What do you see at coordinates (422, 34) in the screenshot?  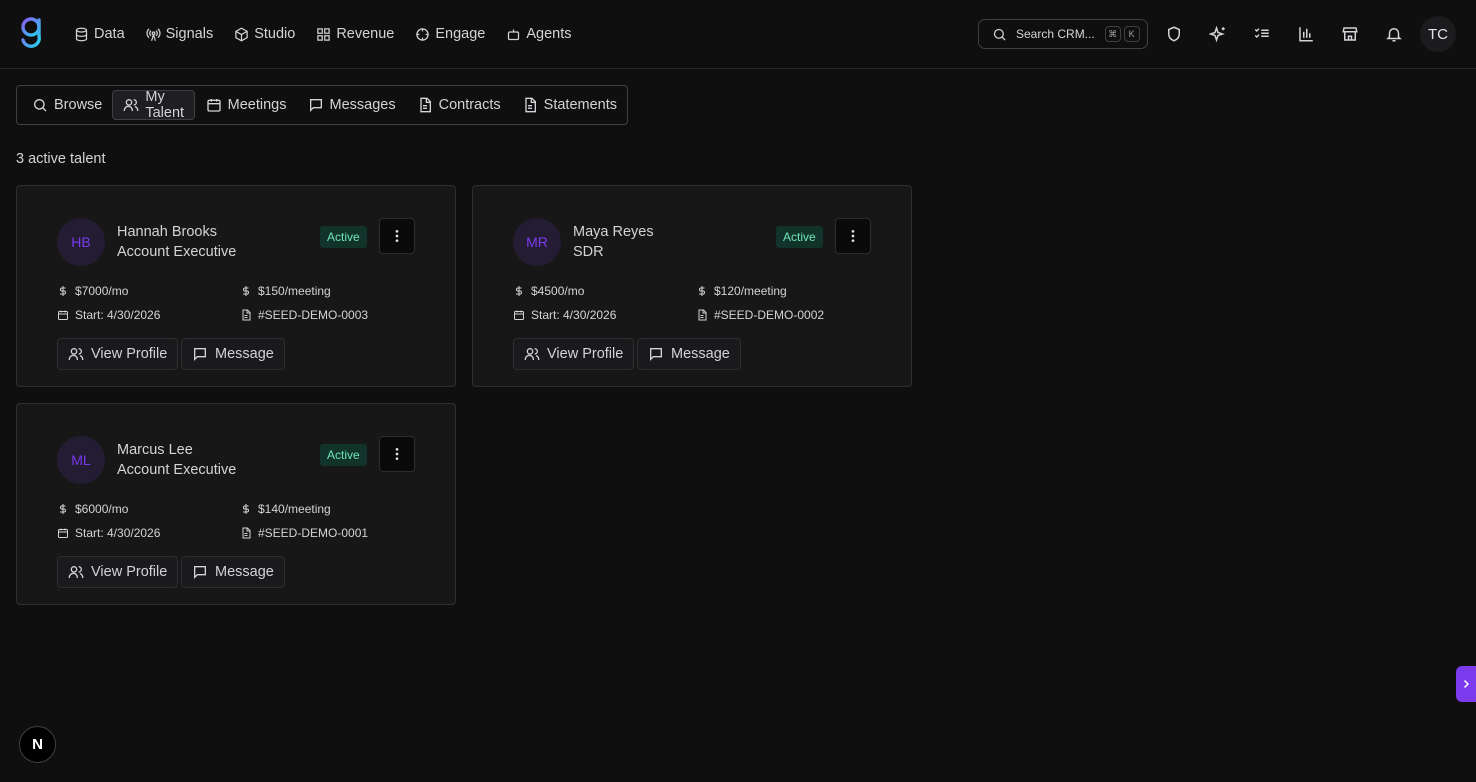 I see `target-icon` at bounding box center [422, 34].